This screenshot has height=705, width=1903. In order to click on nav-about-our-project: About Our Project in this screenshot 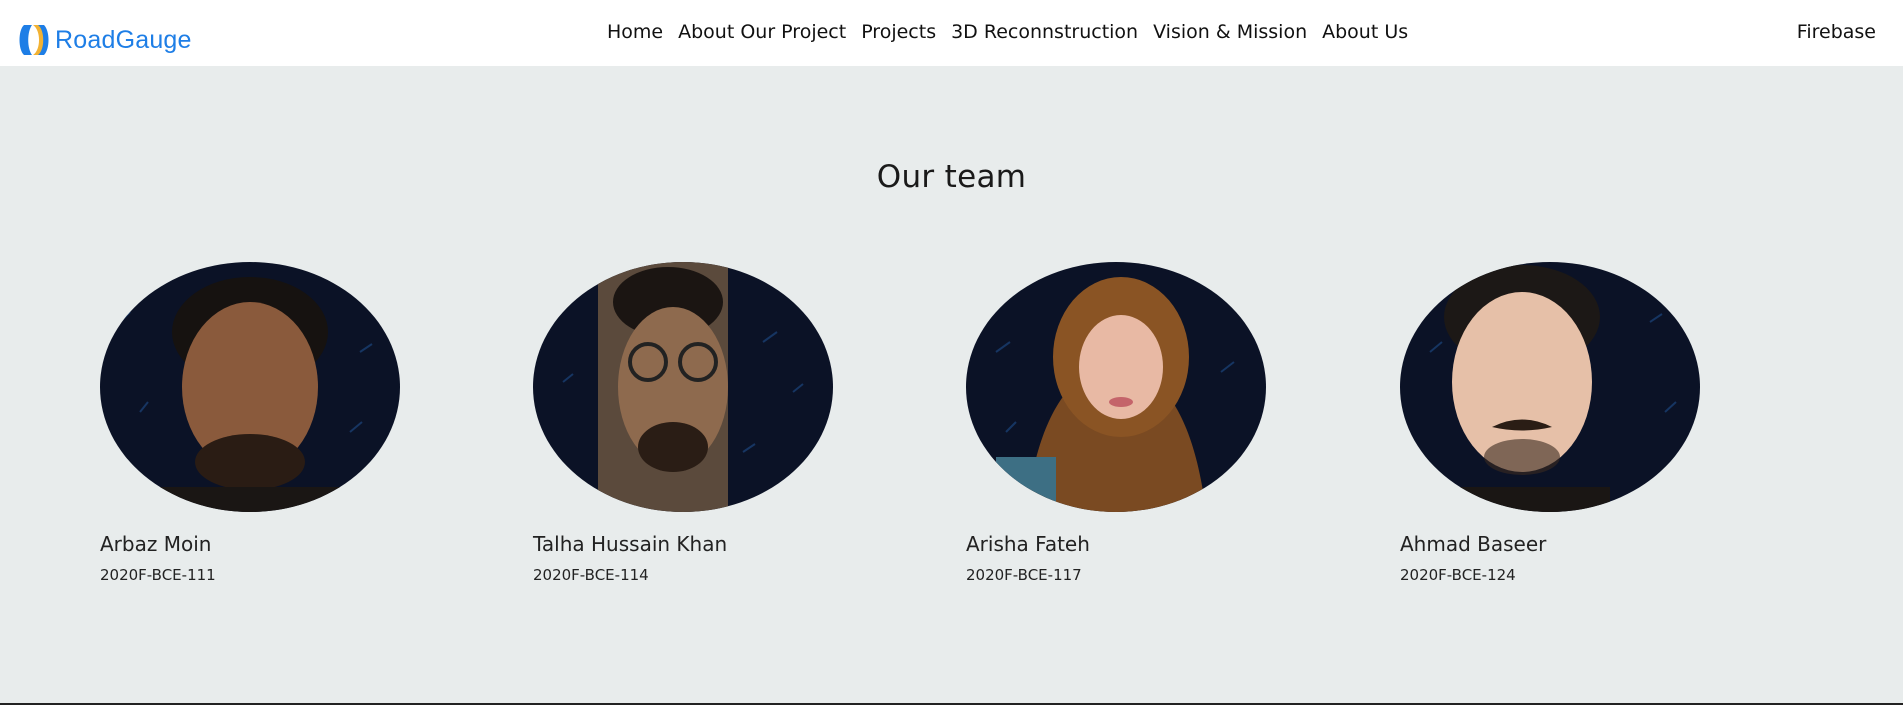, I will do `click(762, 32)`.